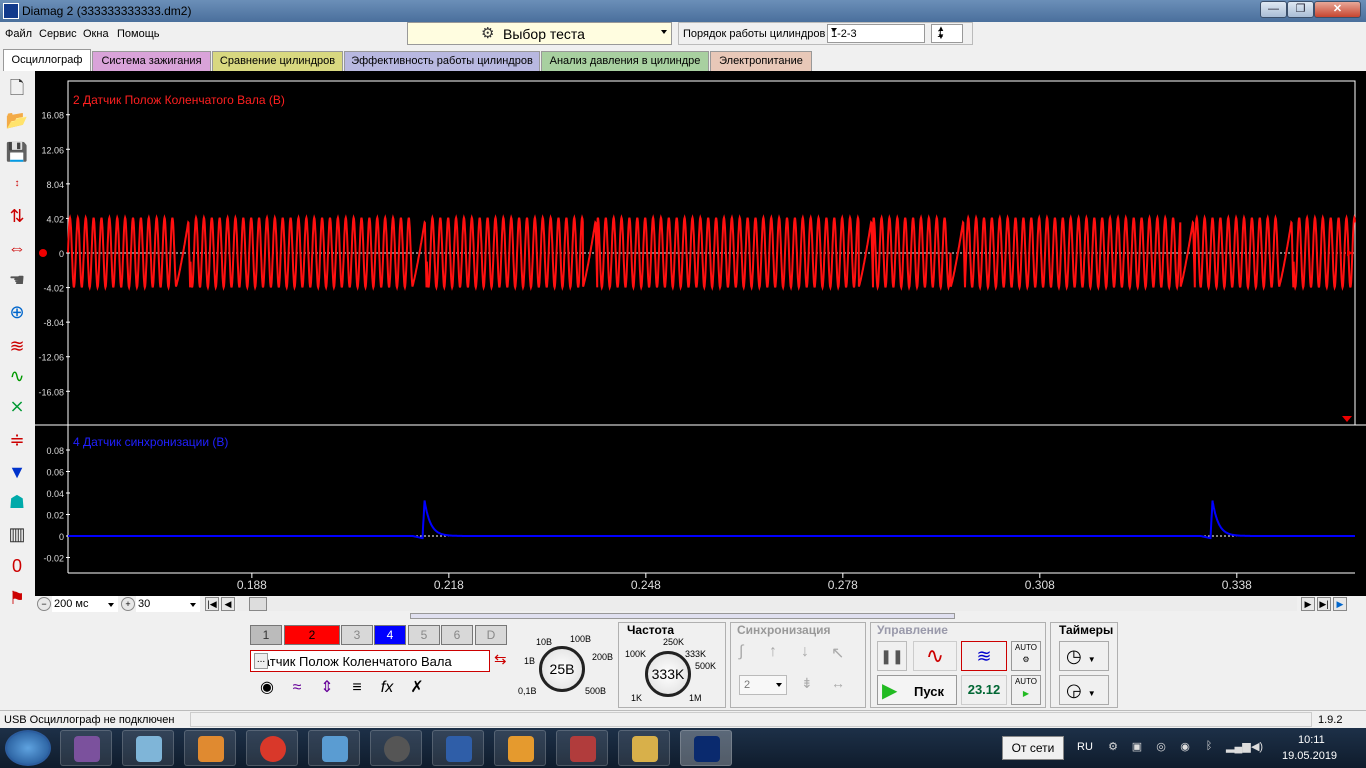 This screenshot has height=768, width=1366. I want to click on new-file-icon: 🗋, so click(17, 88).